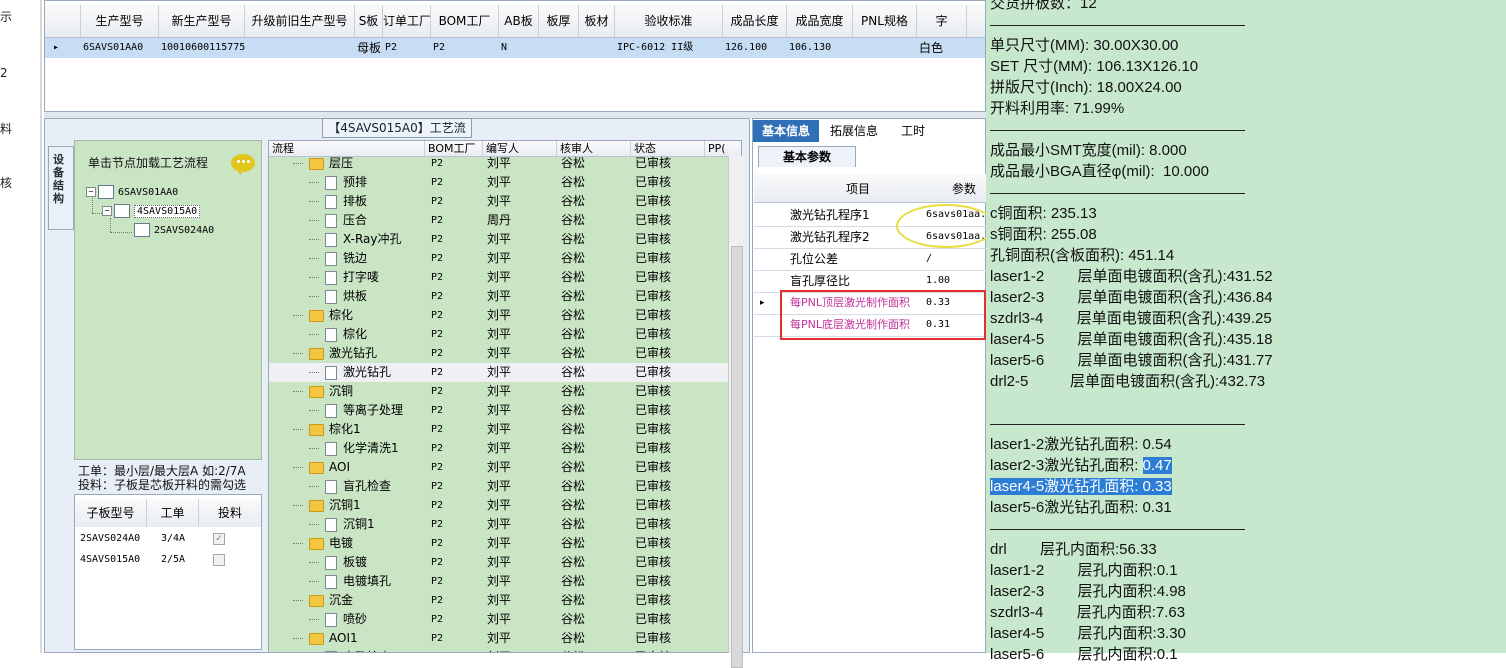 This screenshot has height=668, width=1506. Describe the element at coordinates (499, 650) in the screenshot. I see `flow-row: 盲孔检查1 P2 刘平 谷松 已审核` at that location.